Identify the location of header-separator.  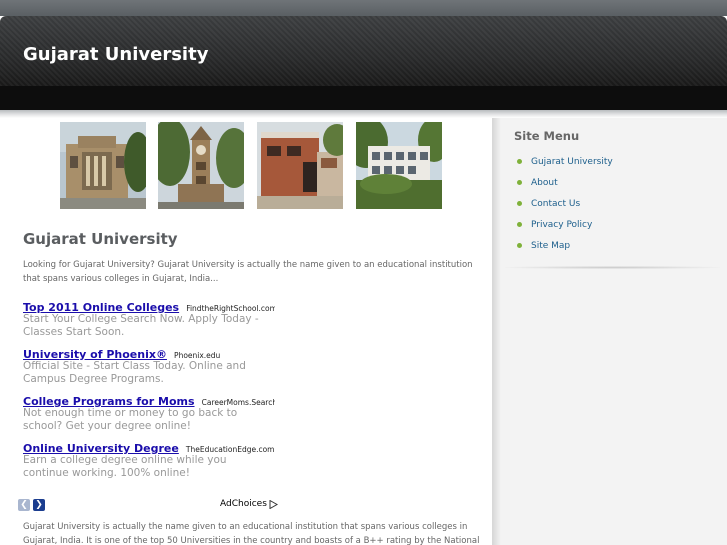
(363, 114).